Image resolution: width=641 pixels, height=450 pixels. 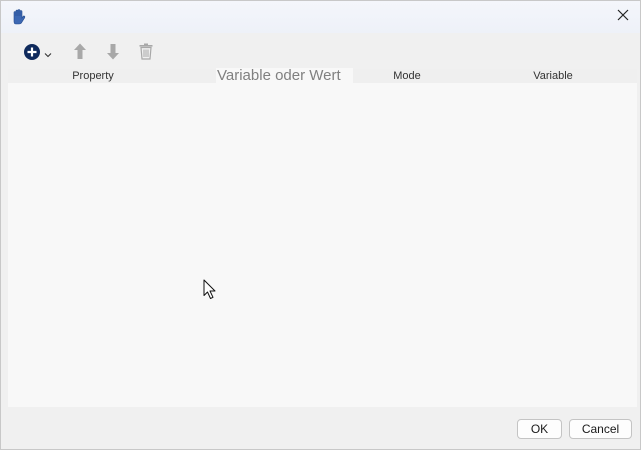 I want to click on close-button, so click(x=623, y=17).